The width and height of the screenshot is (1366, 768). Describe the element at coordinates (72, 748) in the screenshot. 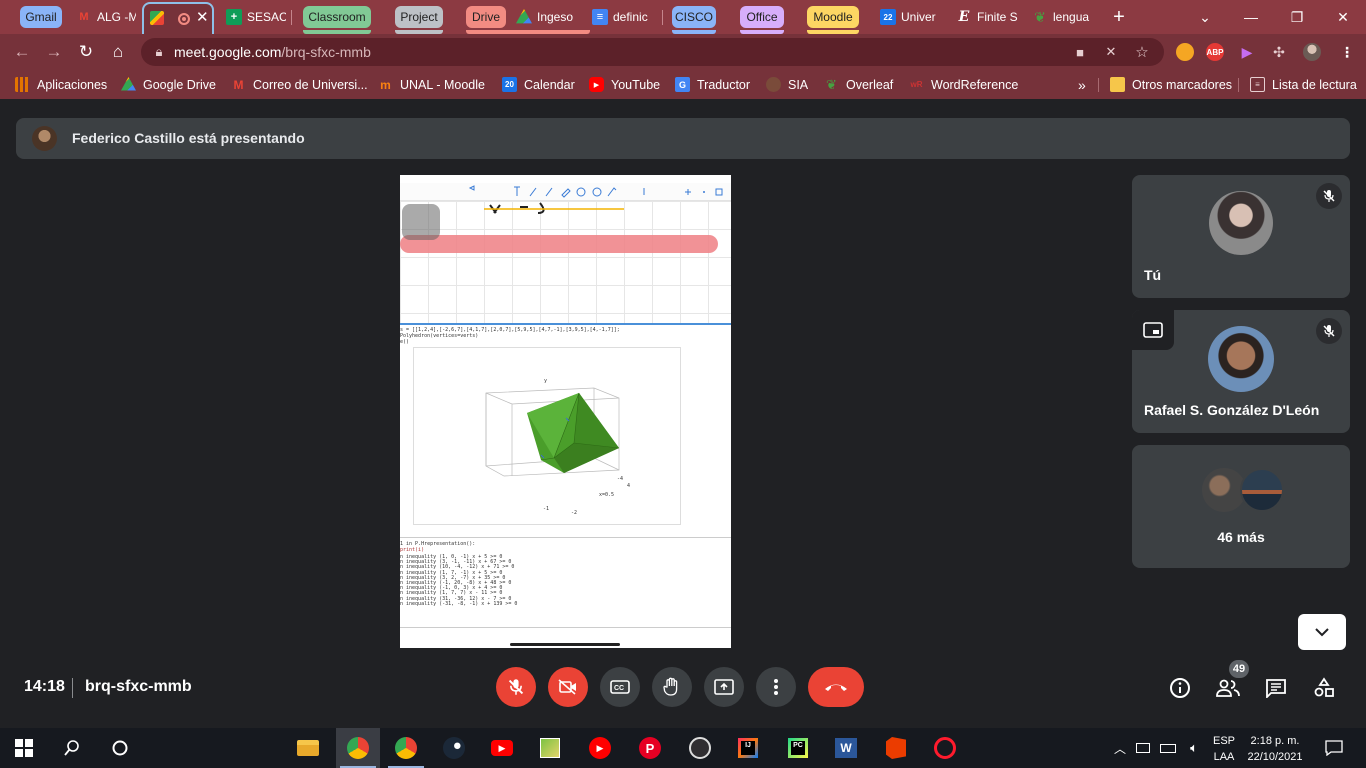

I see `search-button` at that location.